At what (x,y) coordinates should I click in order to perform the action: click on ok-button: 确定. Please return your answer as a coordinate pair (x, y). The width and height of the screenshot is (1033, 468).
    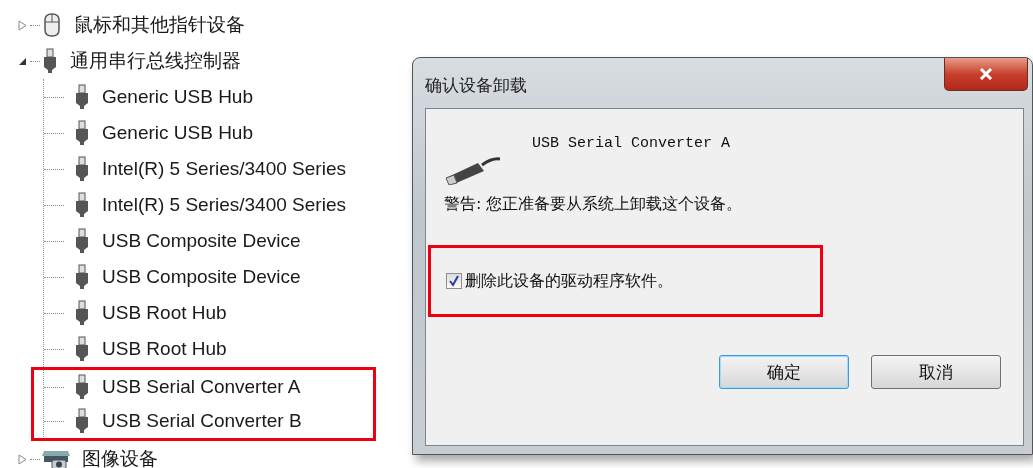
    Looking at the image, I should click on (784, 372).